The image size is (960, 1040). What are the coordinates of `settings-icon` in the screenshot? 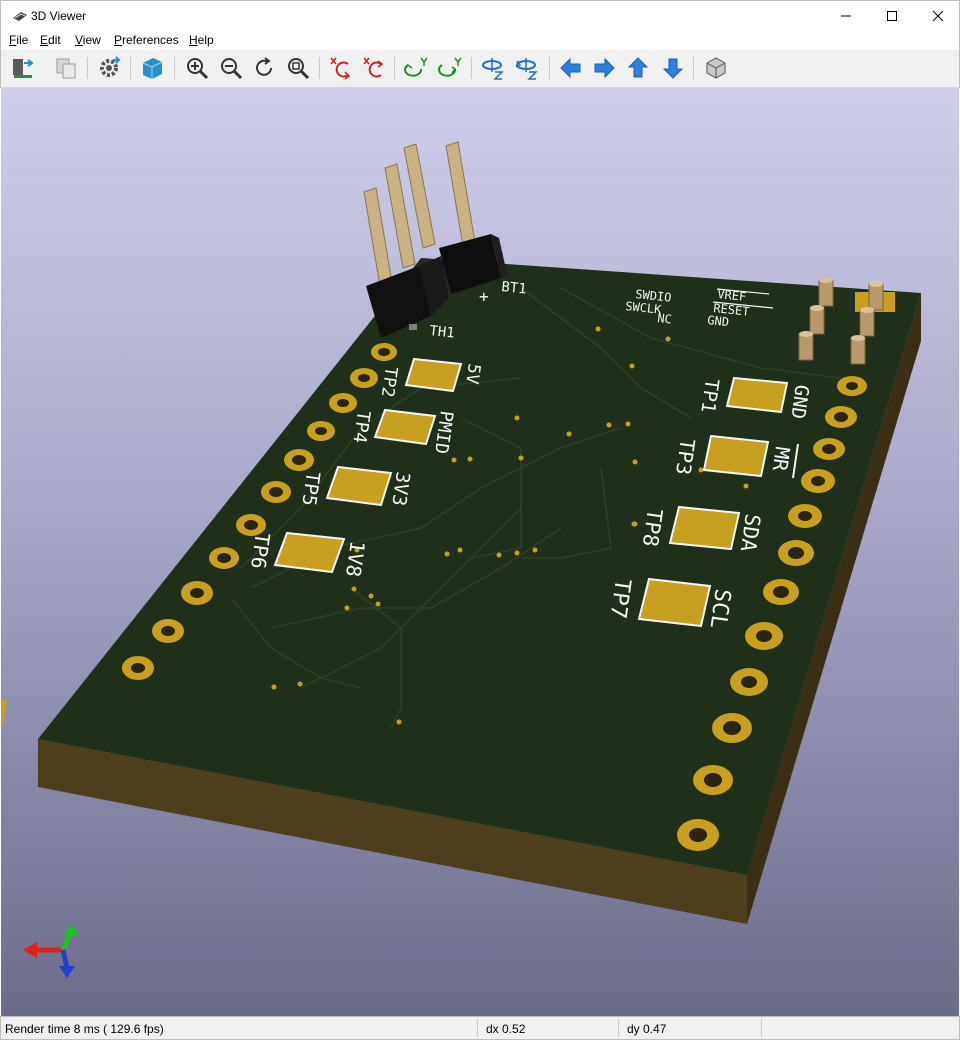 It's located at (110, 66).